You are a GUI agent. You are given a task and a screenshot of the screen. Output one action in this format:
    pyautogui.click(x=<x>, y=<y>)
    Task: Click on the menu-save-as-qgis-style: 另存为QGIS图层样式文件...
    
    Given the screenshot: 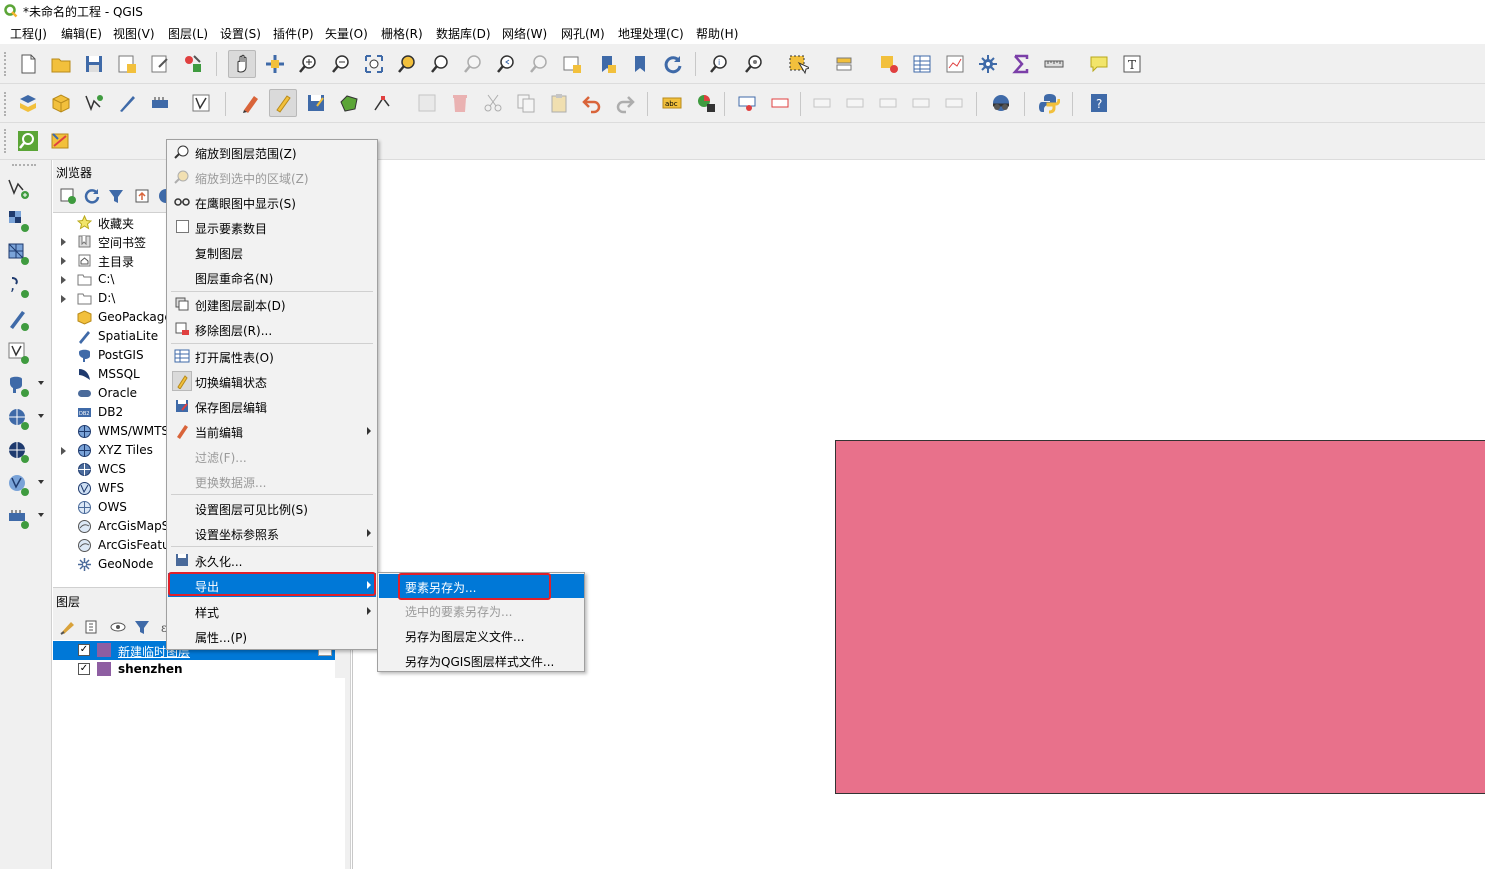 What is the action you would take?
    pyautogui.click(x=481, y=660)
    